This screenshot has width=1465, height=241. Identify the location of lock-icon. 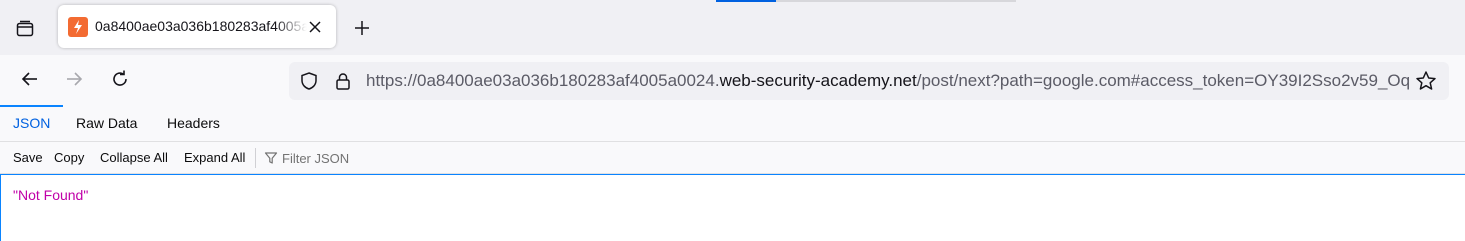
(343, 81).